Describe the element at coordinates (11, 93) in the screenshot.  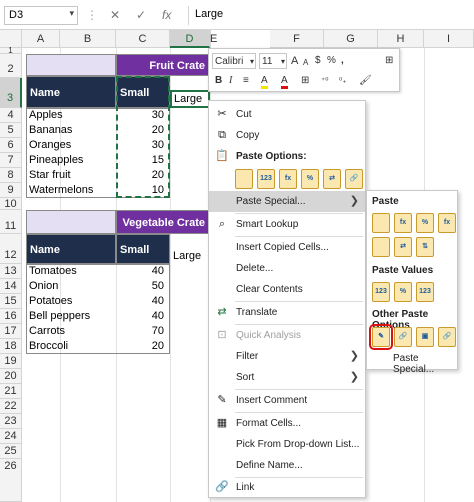
I see `row-header-3: 3` at that location.